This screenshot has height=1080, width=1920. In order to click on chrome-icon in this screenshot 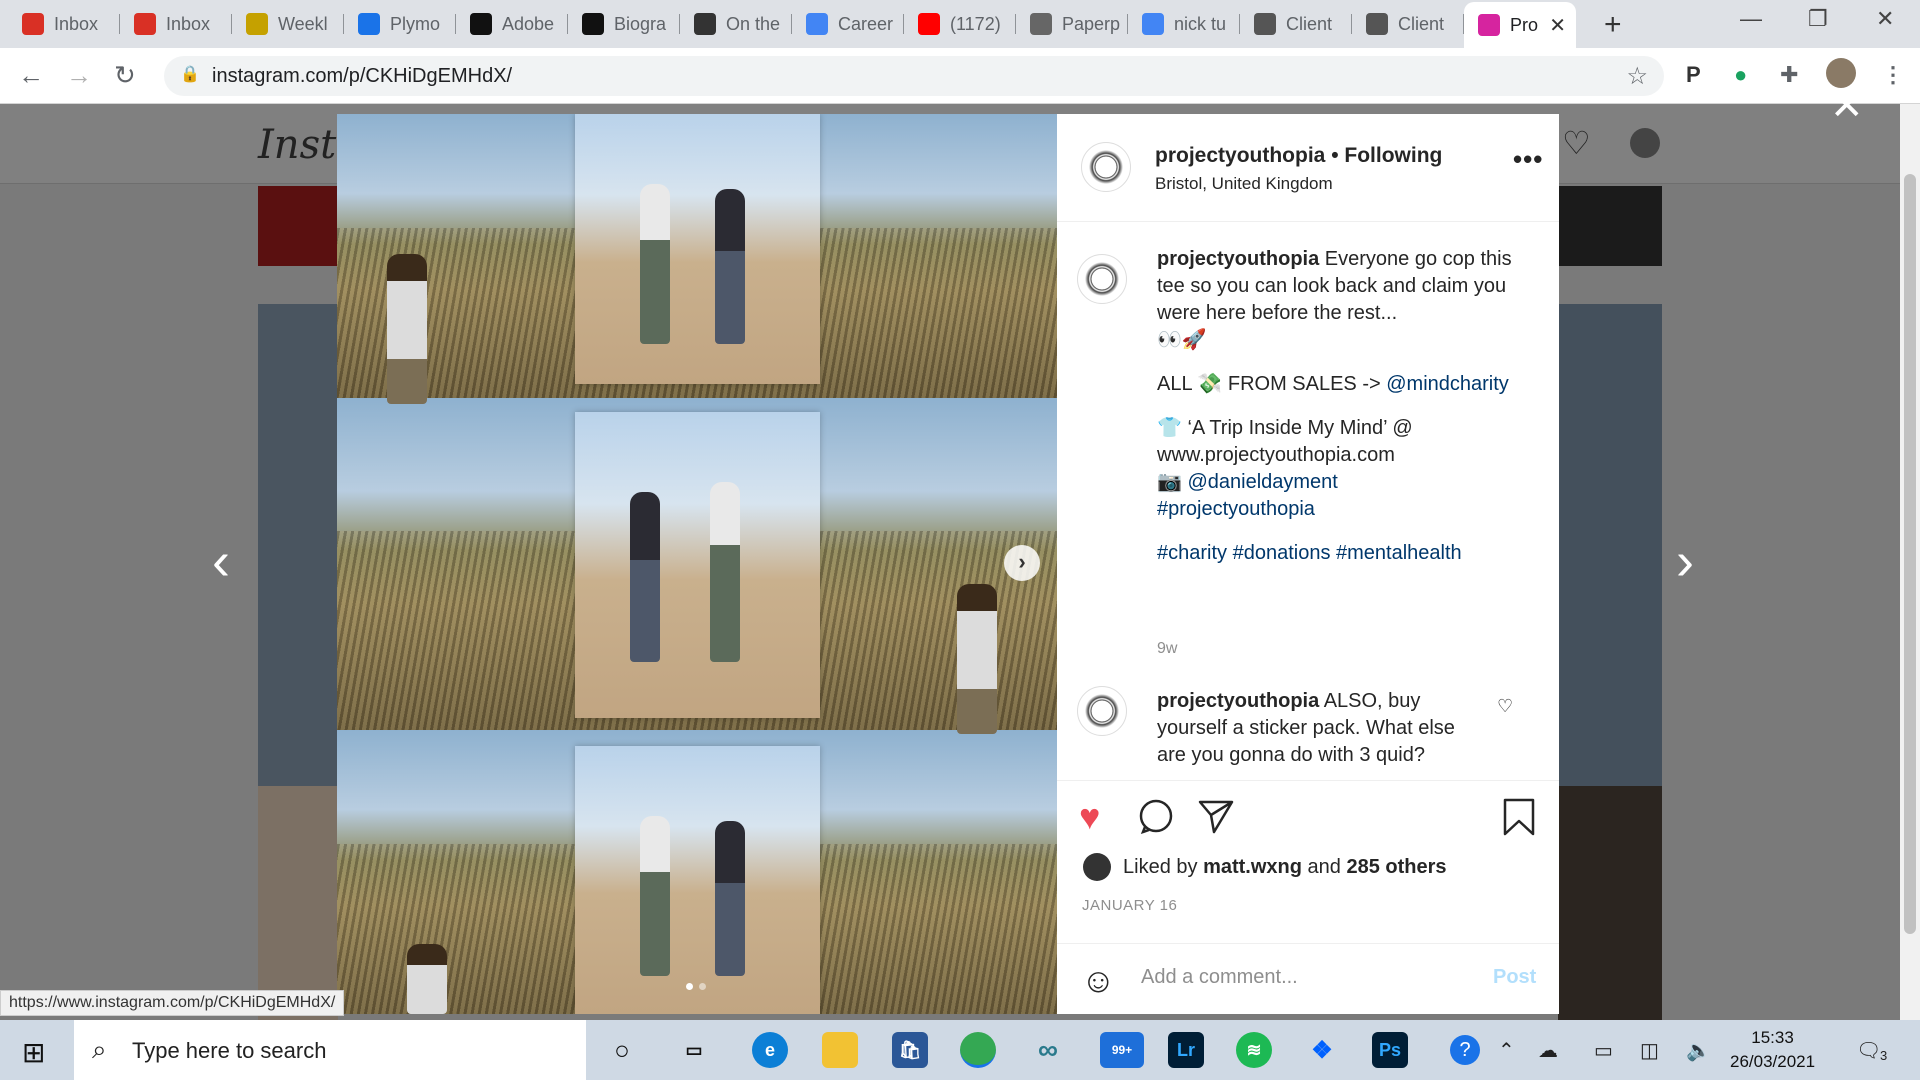, I will do `click(978, 1050)`.